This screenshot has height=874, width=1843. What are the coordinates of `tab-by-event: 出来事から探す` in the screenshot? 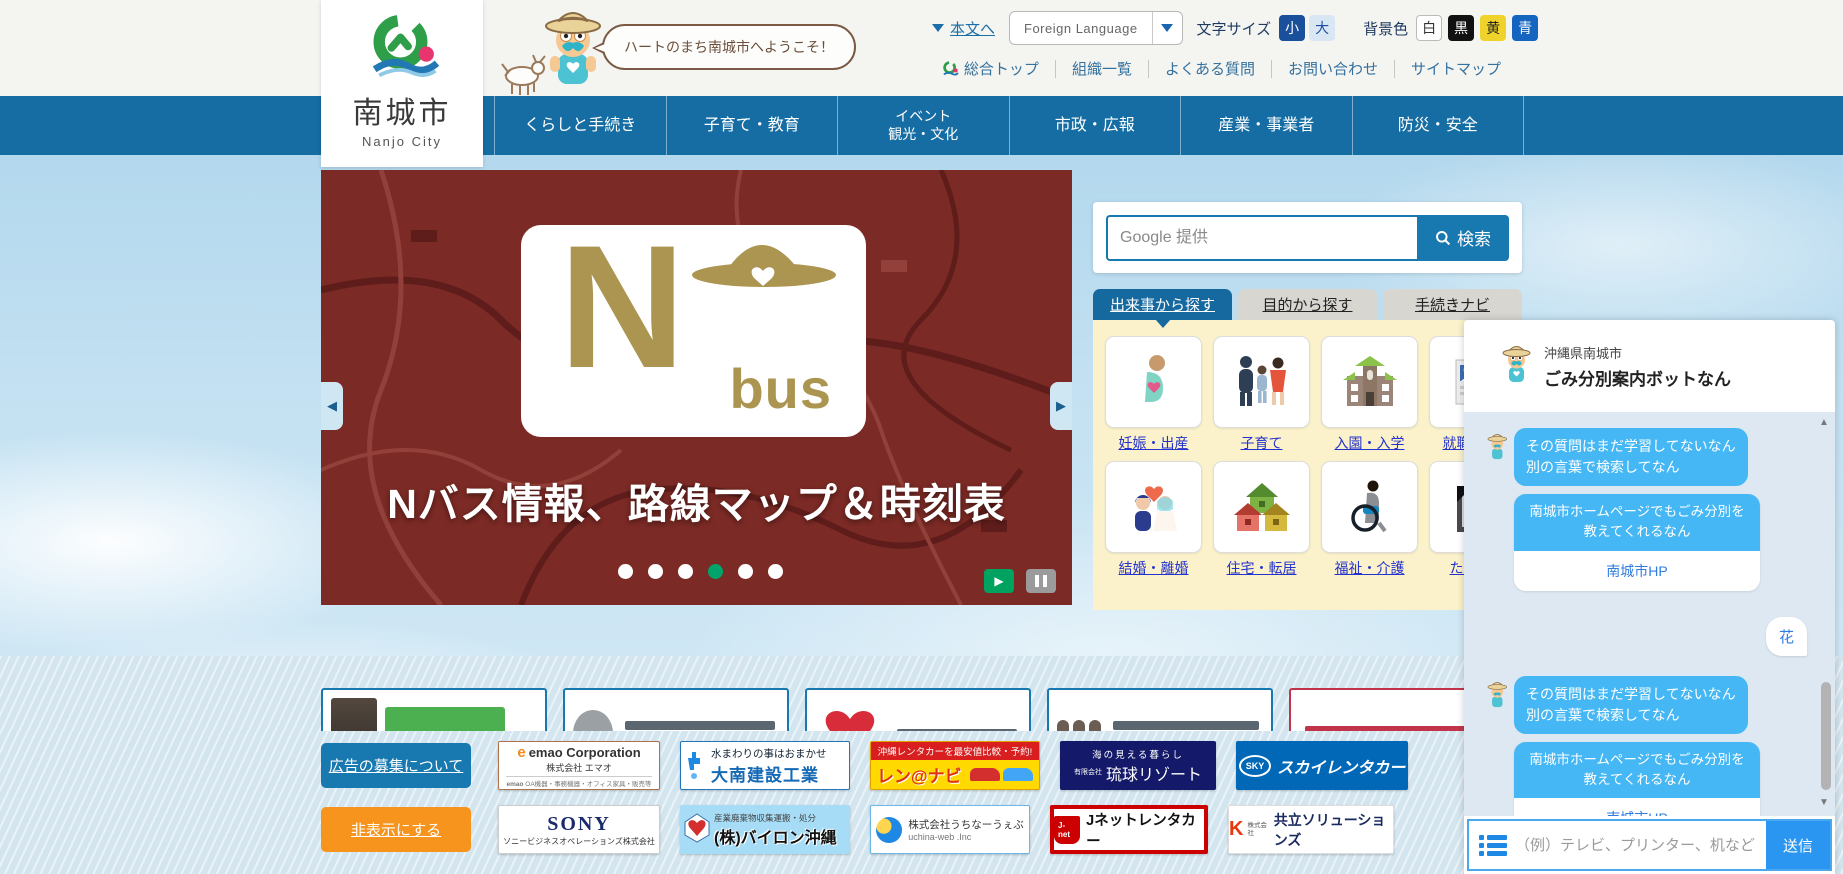 It's located at (1162, 304).